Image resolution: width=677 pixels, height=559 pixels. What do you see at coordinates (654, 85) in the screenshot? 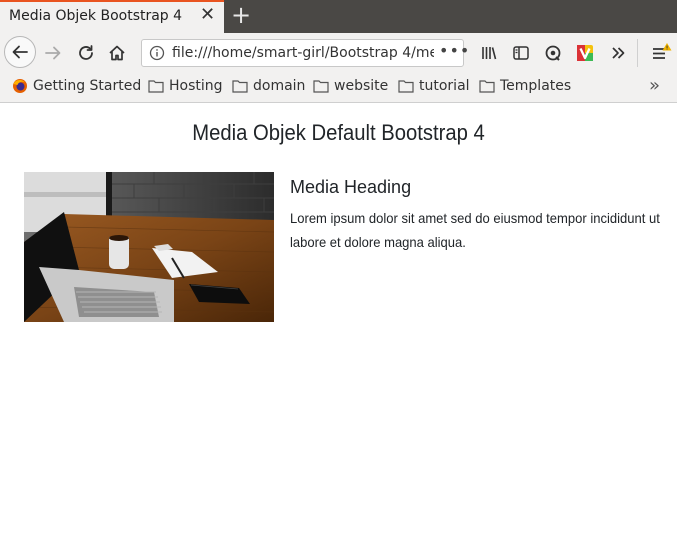
I see `bookmarks-overflow-icon: »` at bounding box center [654, 85].